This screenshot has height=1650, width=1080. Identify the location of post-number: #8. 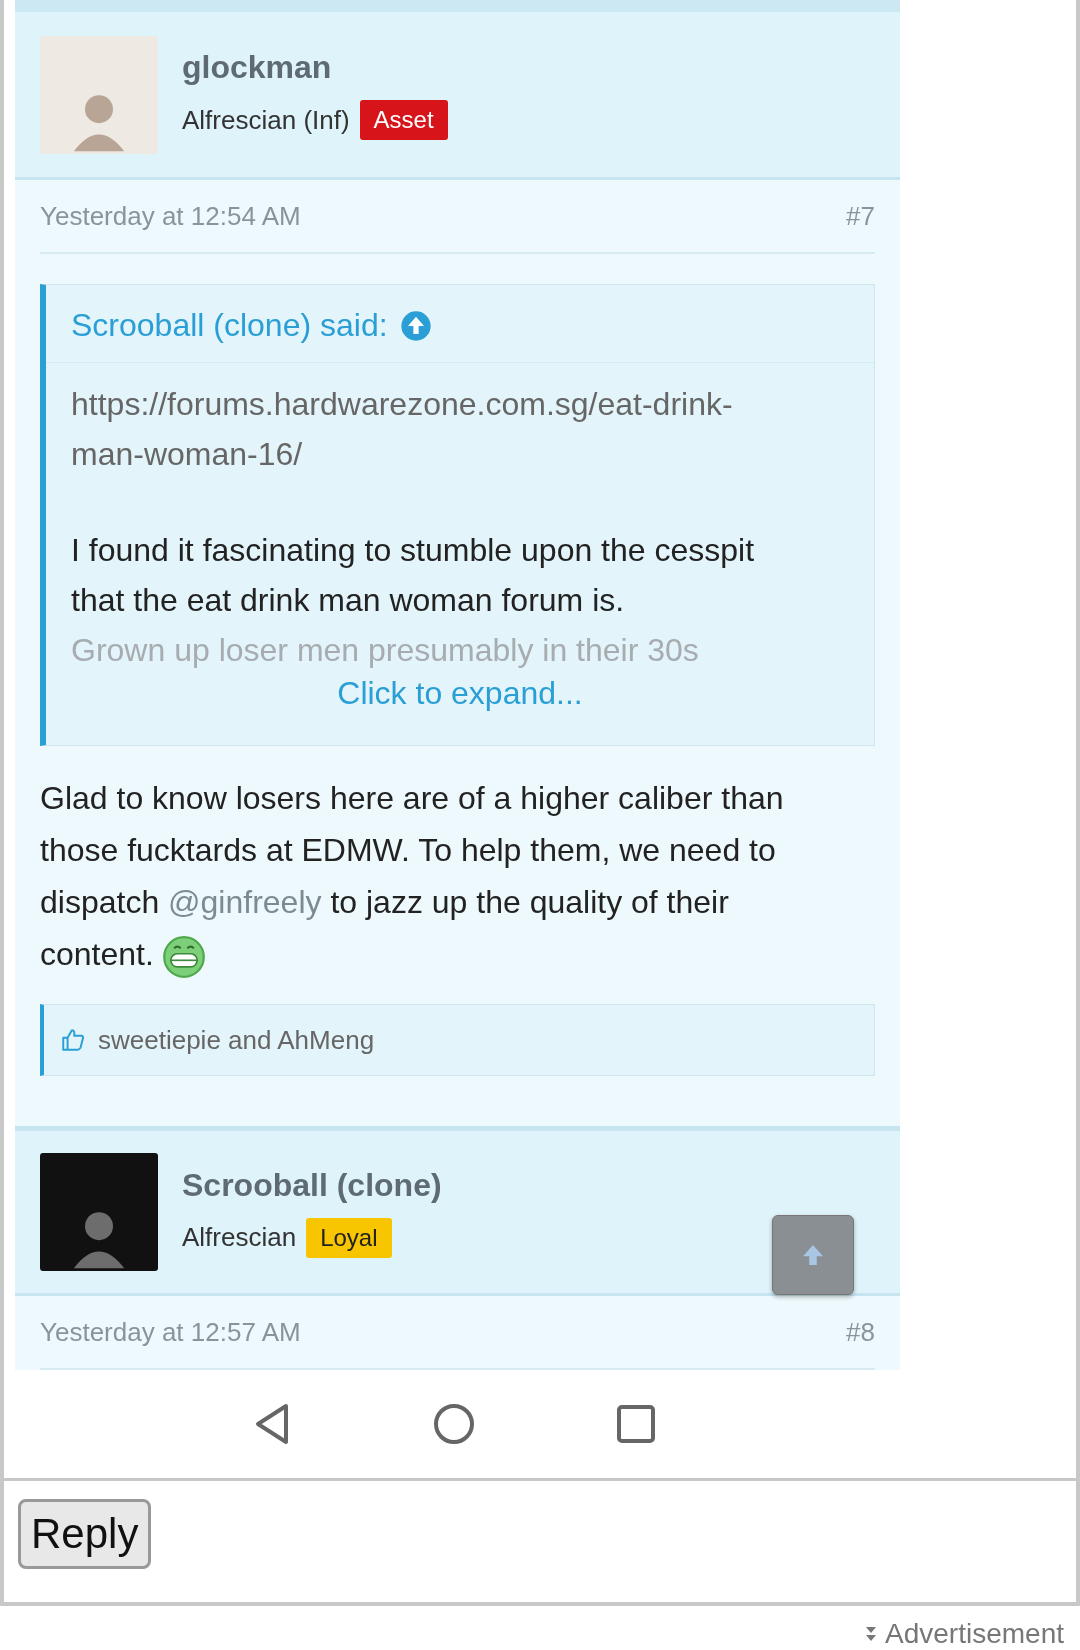
(860, 1332).